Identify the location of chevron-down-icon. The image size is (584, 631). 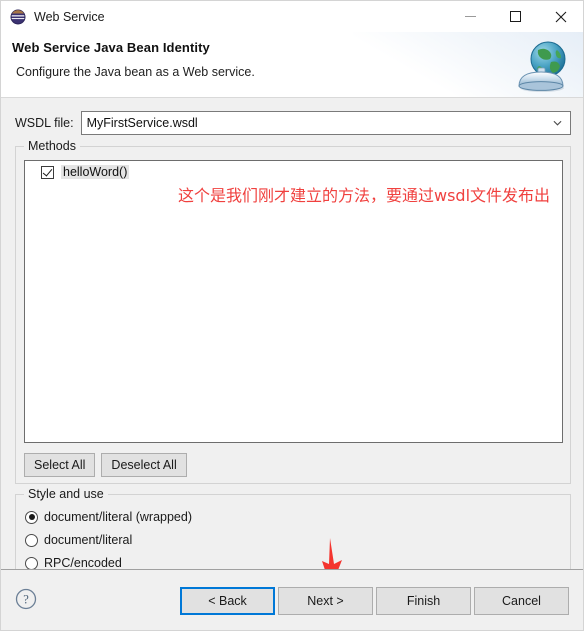
(557, 123).